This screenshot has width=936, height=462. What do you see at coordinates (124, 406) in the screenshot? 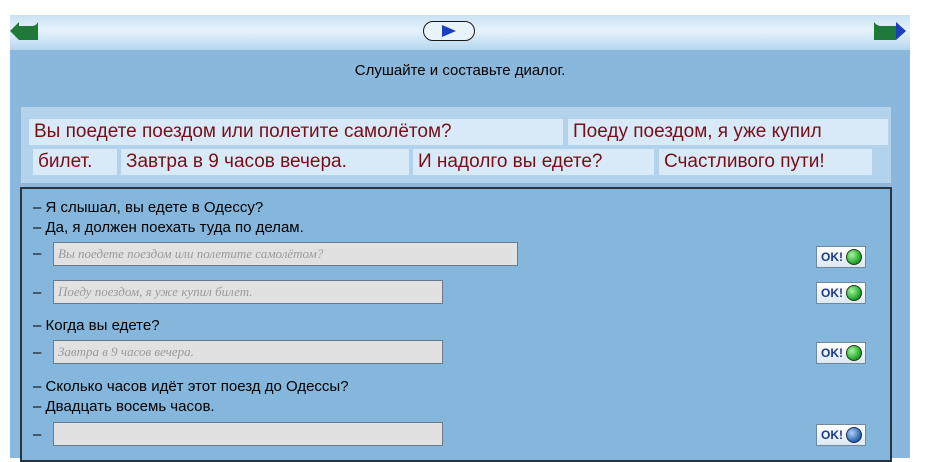
I see `dialog-line: – Двадцать восемь часов.` at bounding box center [124, 406].